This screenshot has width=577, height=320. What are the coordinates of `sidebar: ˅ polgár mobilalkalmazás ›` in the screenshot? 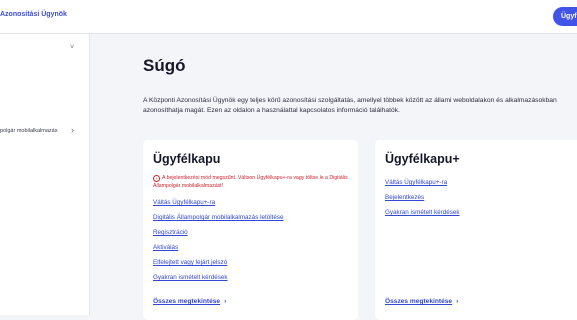 It's located at (45, 174).